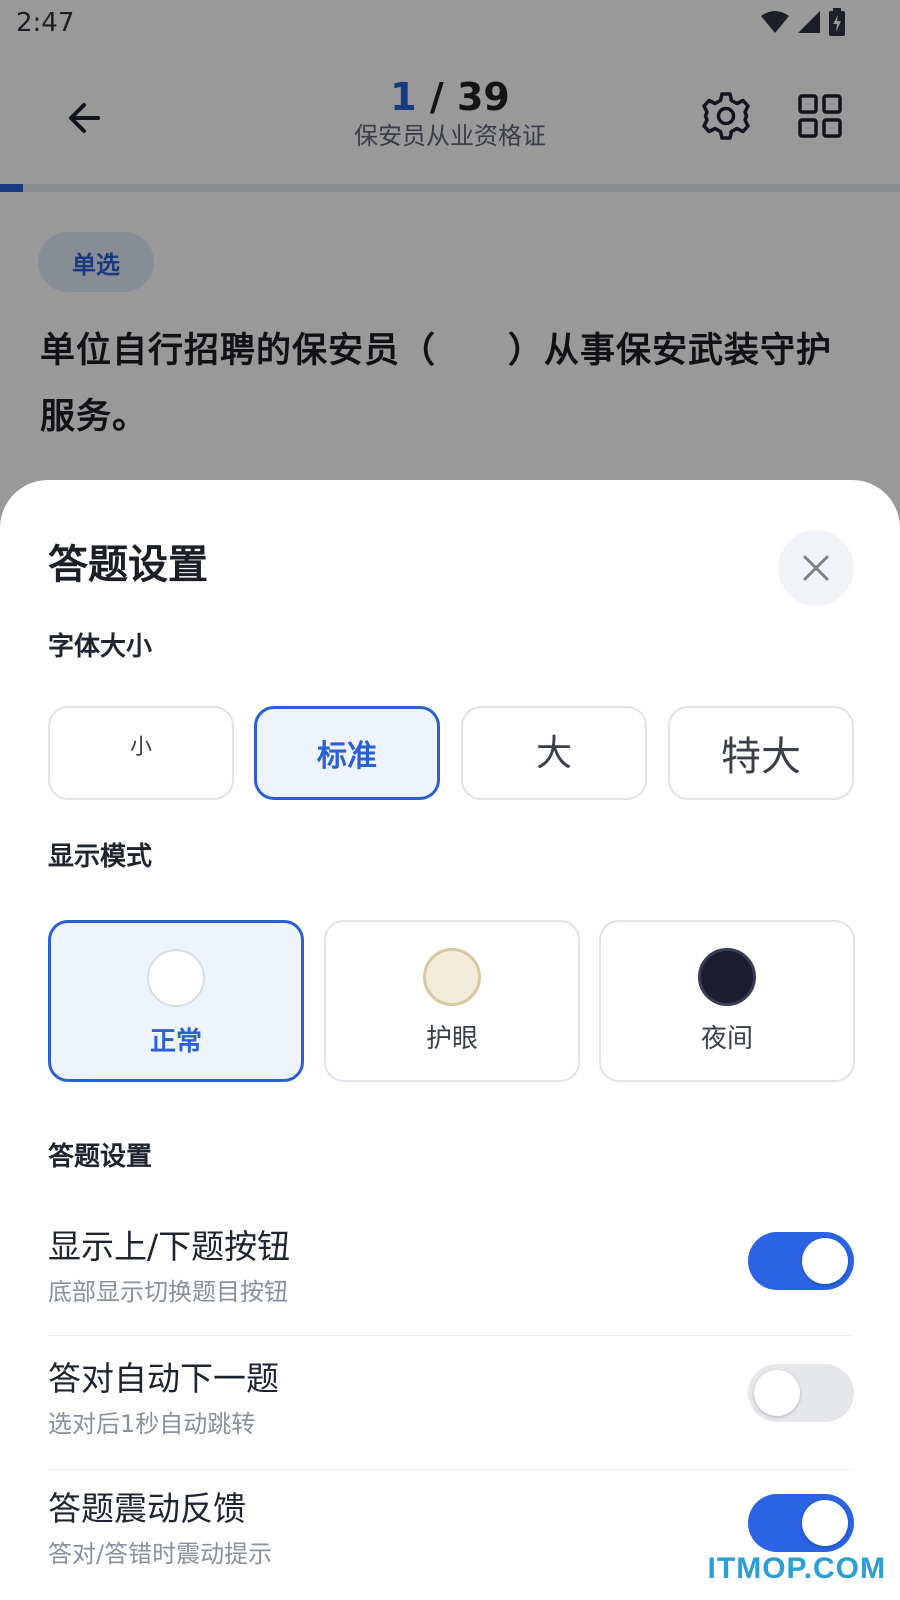 This screenshot has width=900, height=1600. I want to click on auto-next-toggle, so click(801, 1393).